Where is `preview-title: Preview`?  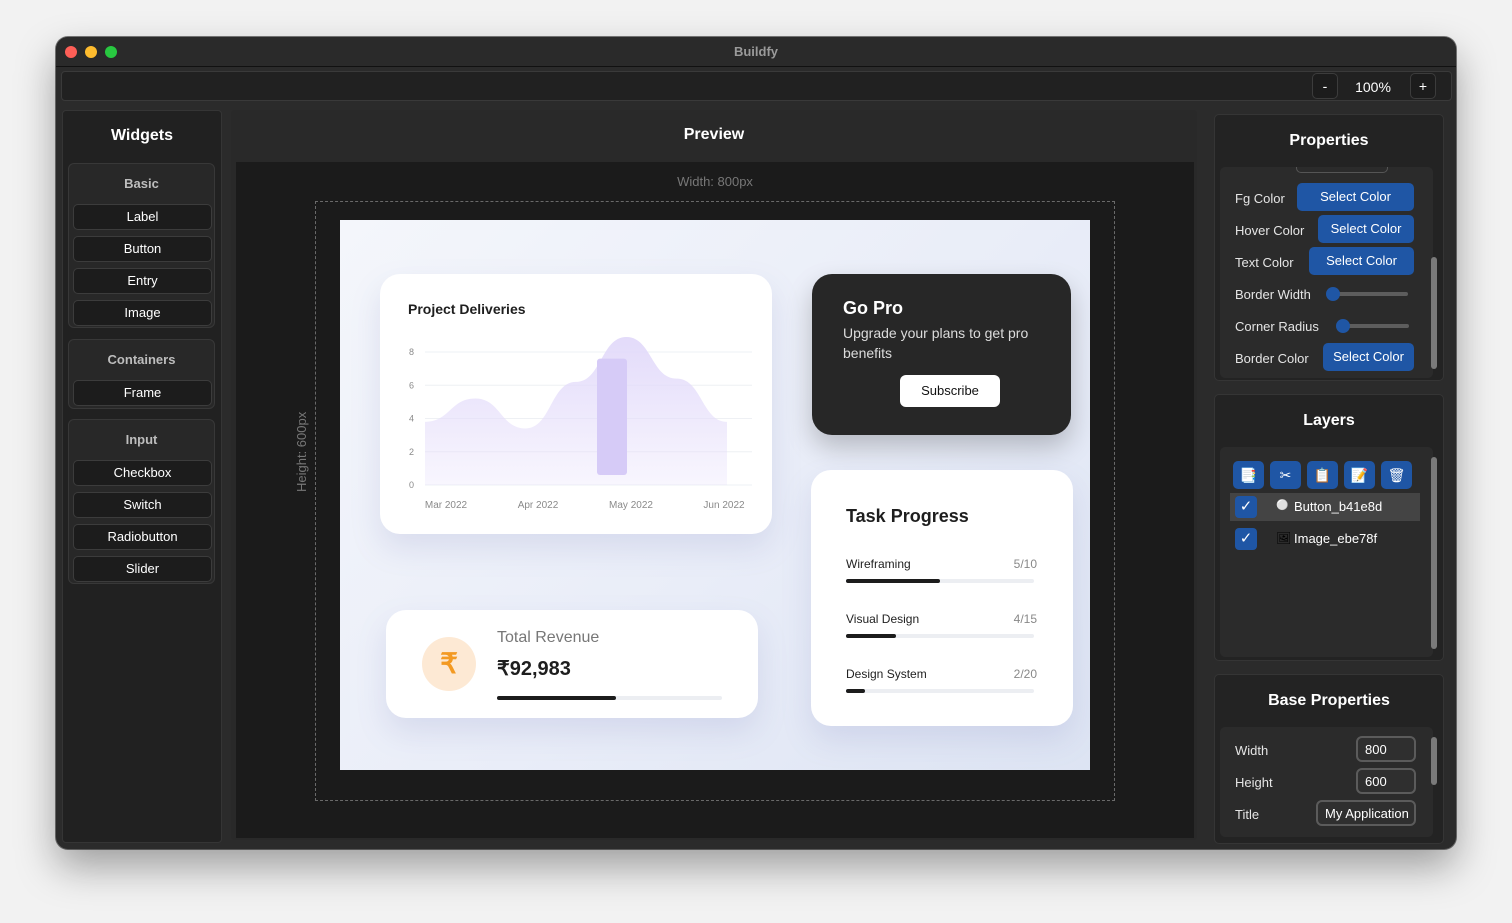
preview-title: Preview is located at coordinates (714, 134).